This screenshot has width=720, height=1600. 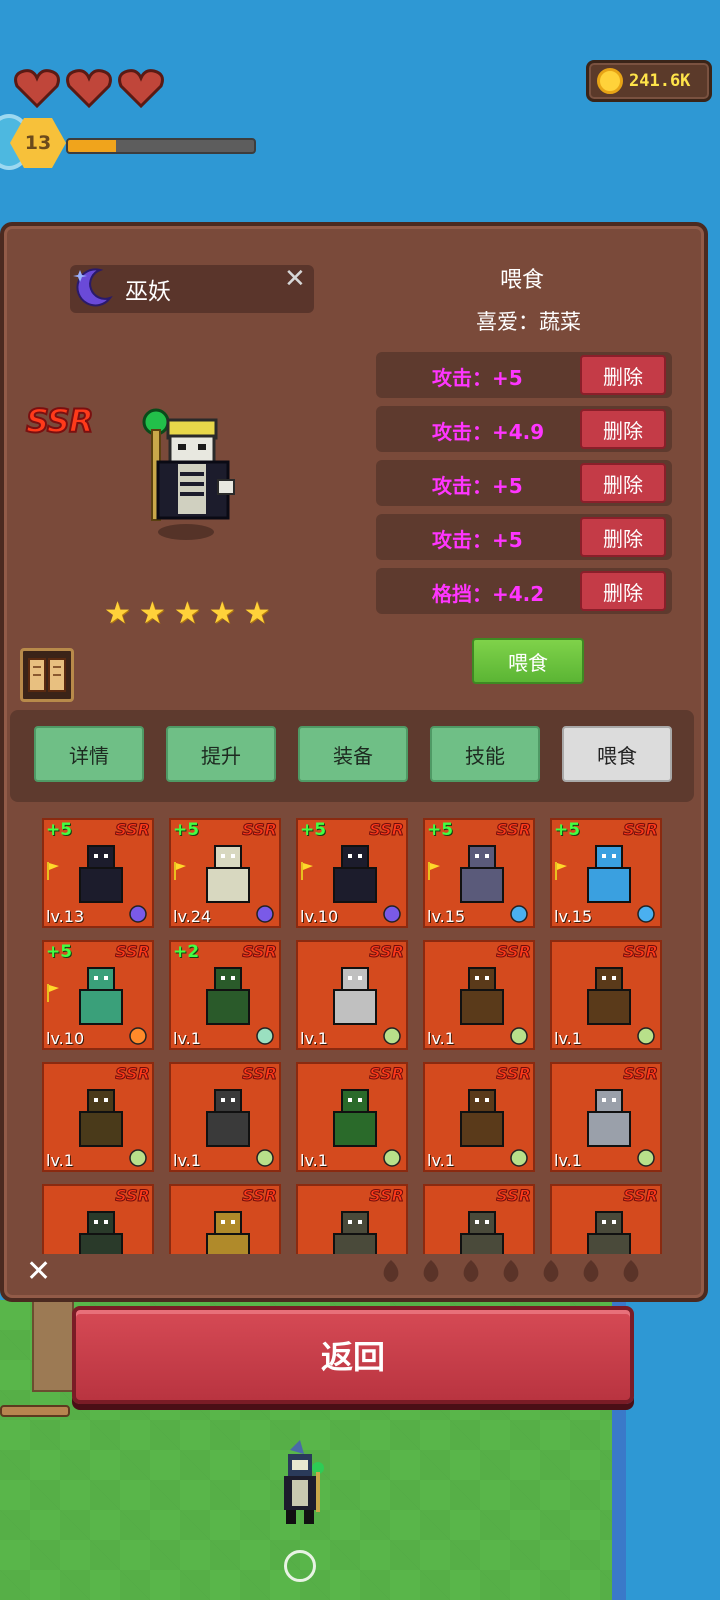 I want to click on health-hearts, so click(x=89, y=88).